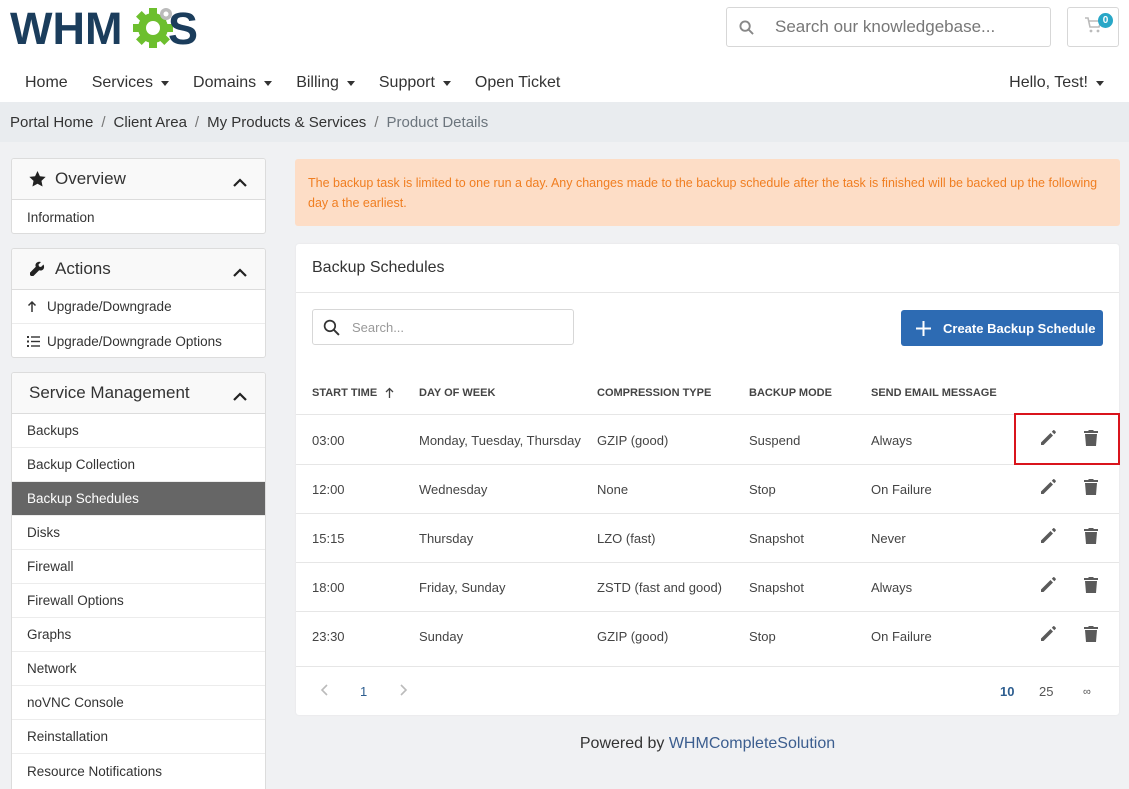 Image resolution: width=1129 pixels, height=789 pixels. I want to click on sidebar-item-label: Firewall Options, so click(75, 600).